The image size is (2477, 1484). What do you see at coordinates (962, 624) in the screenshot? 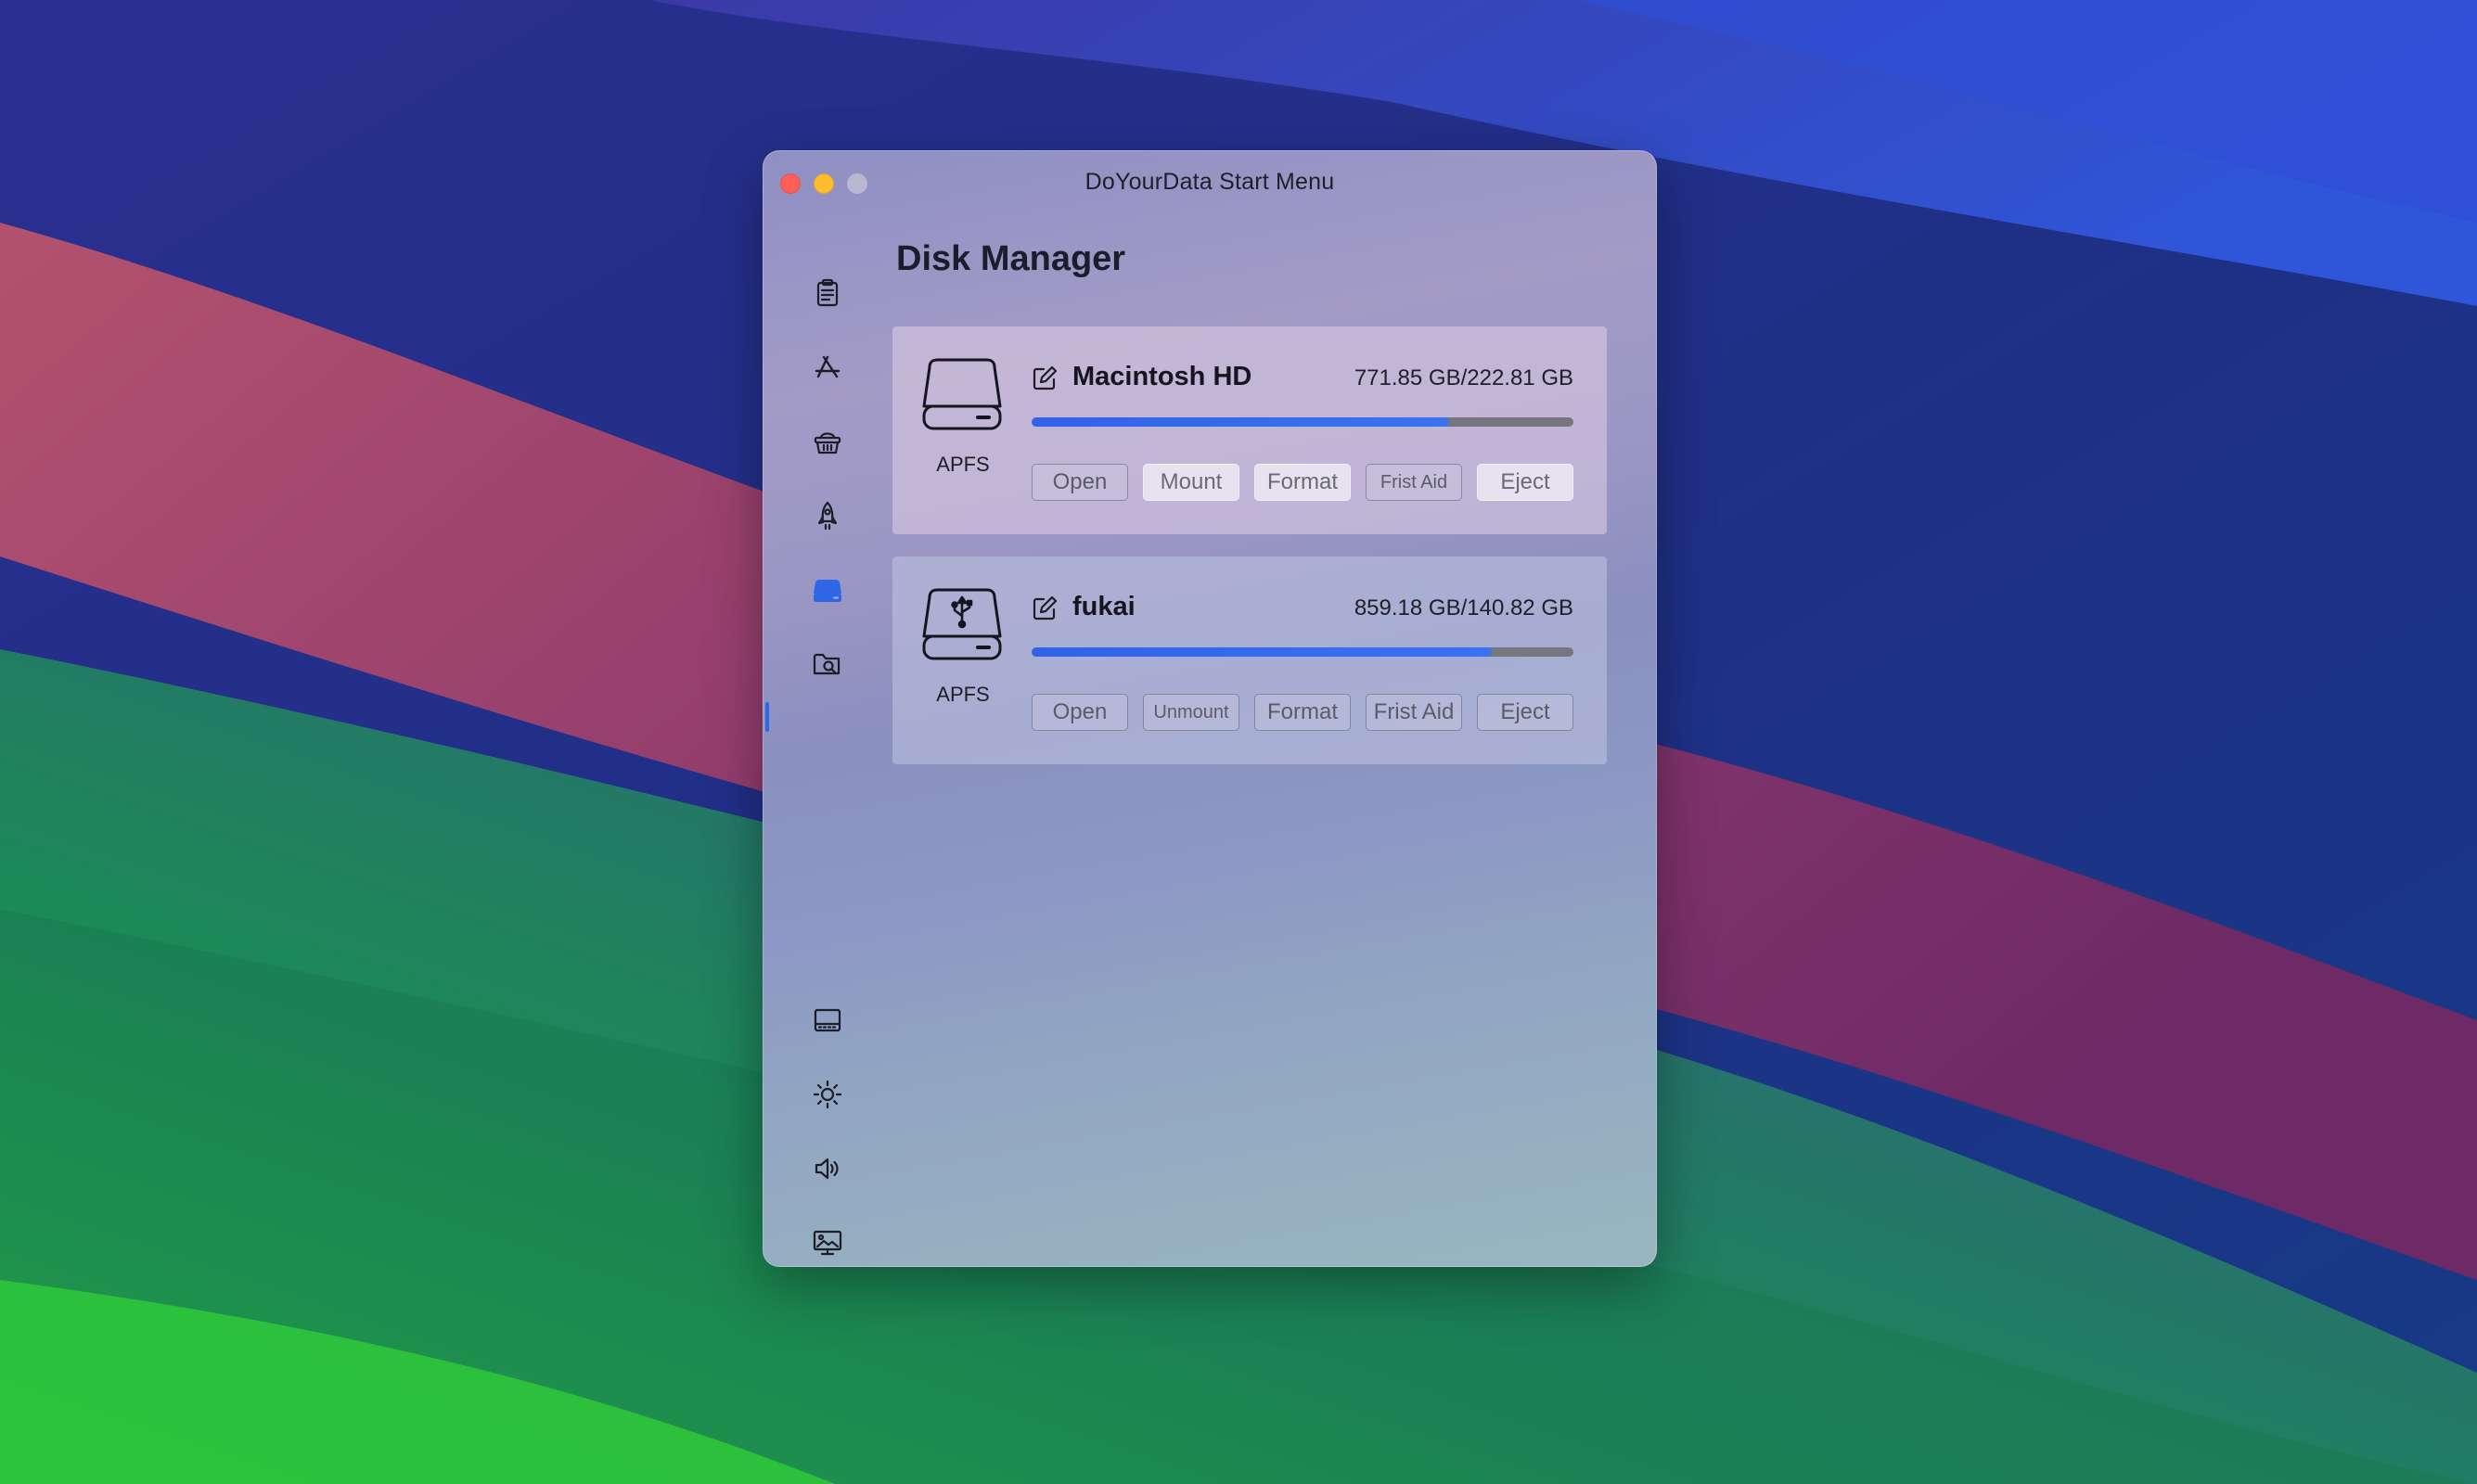
I see `usb-drive-icon` at bounding box center [962, 624].